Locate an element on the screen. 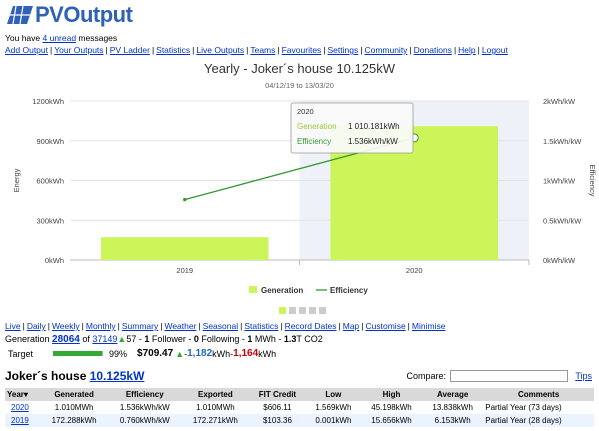 Image resolution: width=599 pixels, height=431 pixels. column-header-low: Low is located at coordinates (333, 394).